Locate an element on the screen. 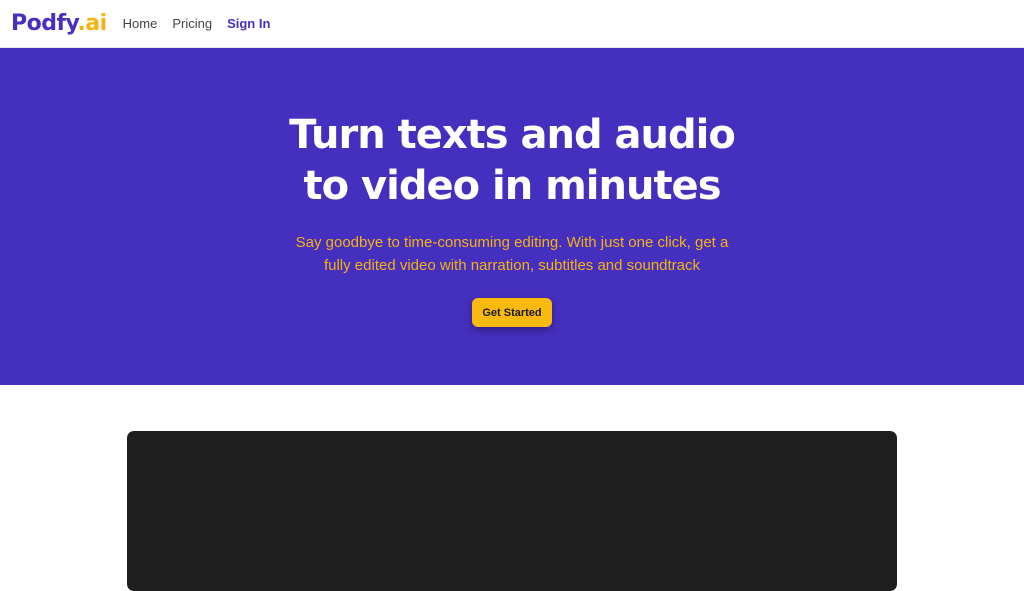 This screenshot has width=1024, height=591. brand-name: Podfy is located at coordinates (44, 23).